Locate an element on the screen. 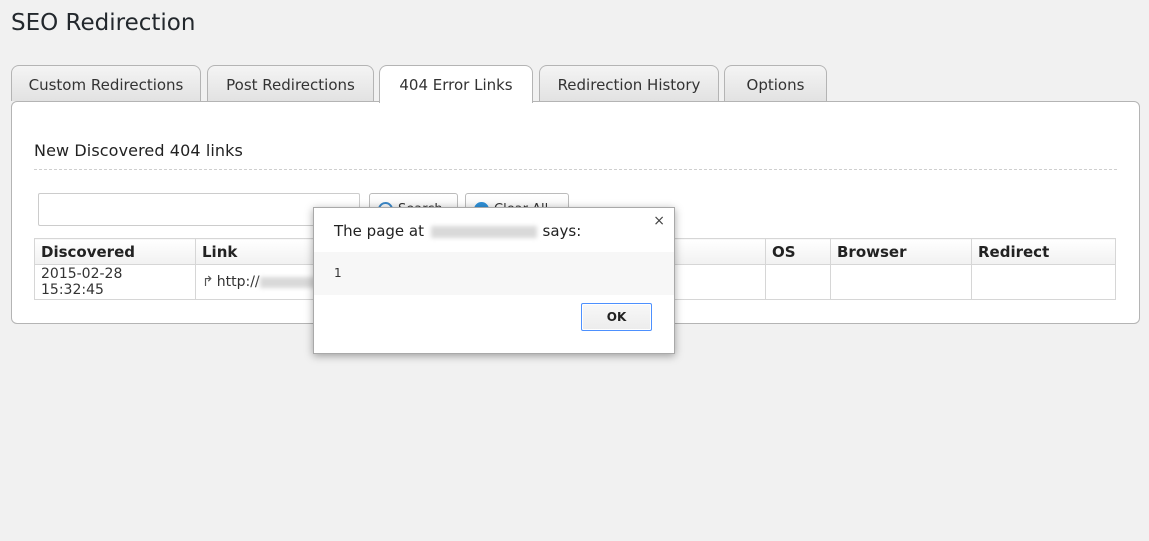 This screenshot has width=1149, height=541. ok-button: OK is located at coordinates (616, 317).